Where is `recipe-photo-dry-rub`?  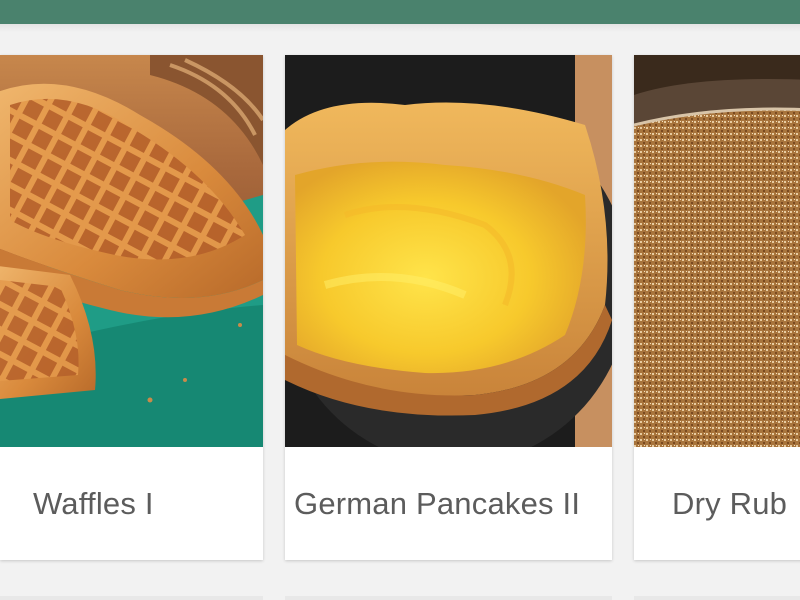 recipe-photo-dry-rub is located at coordinates (717, 251).